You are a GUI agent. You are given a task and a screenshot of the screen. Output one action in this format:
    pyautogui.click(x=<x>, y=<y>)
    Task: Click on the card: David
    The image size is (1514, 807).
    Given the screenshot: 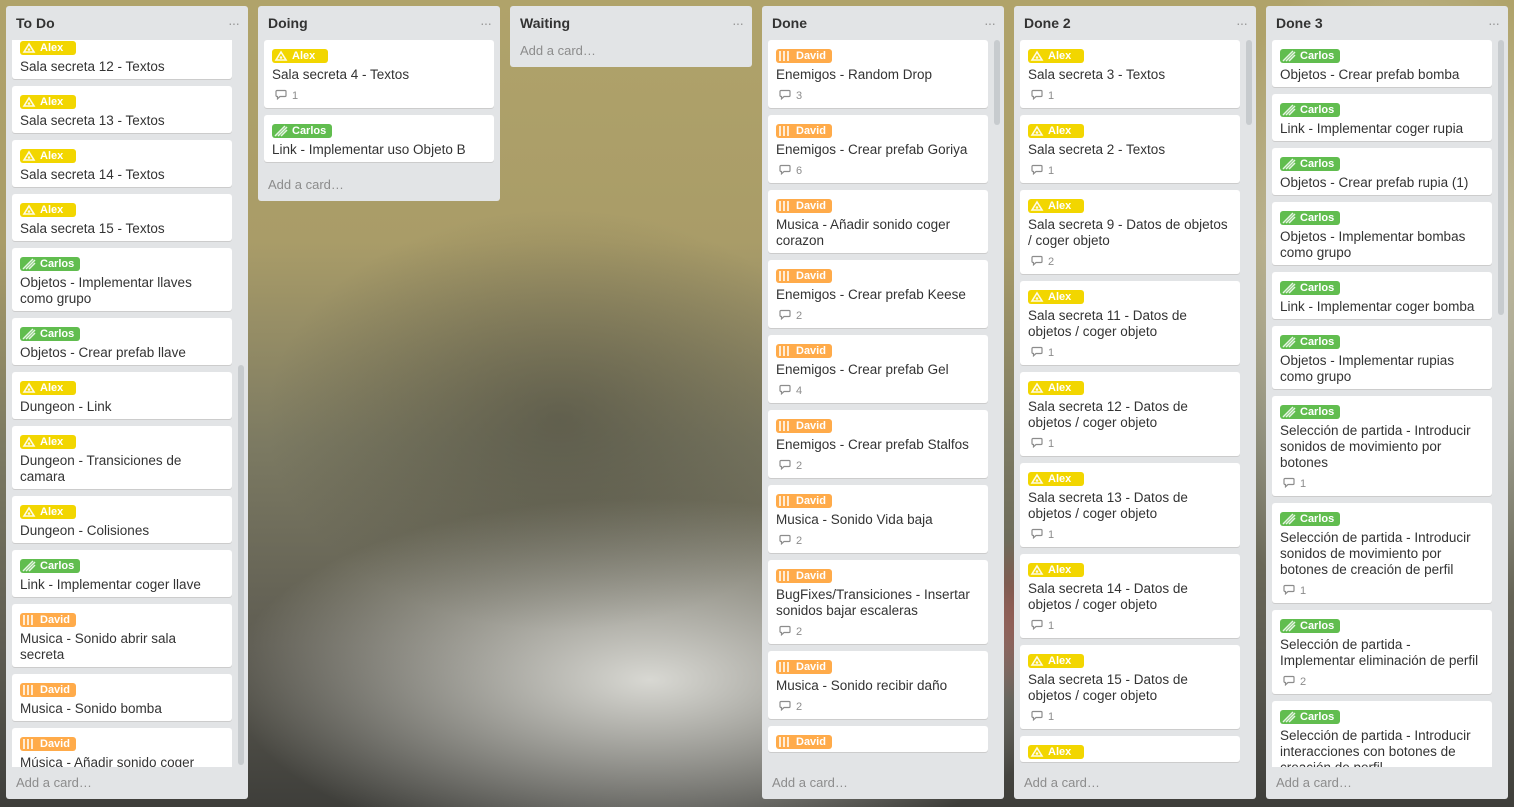 What is the action you would take?
    pyautogui.click(x=878, y=739)
    